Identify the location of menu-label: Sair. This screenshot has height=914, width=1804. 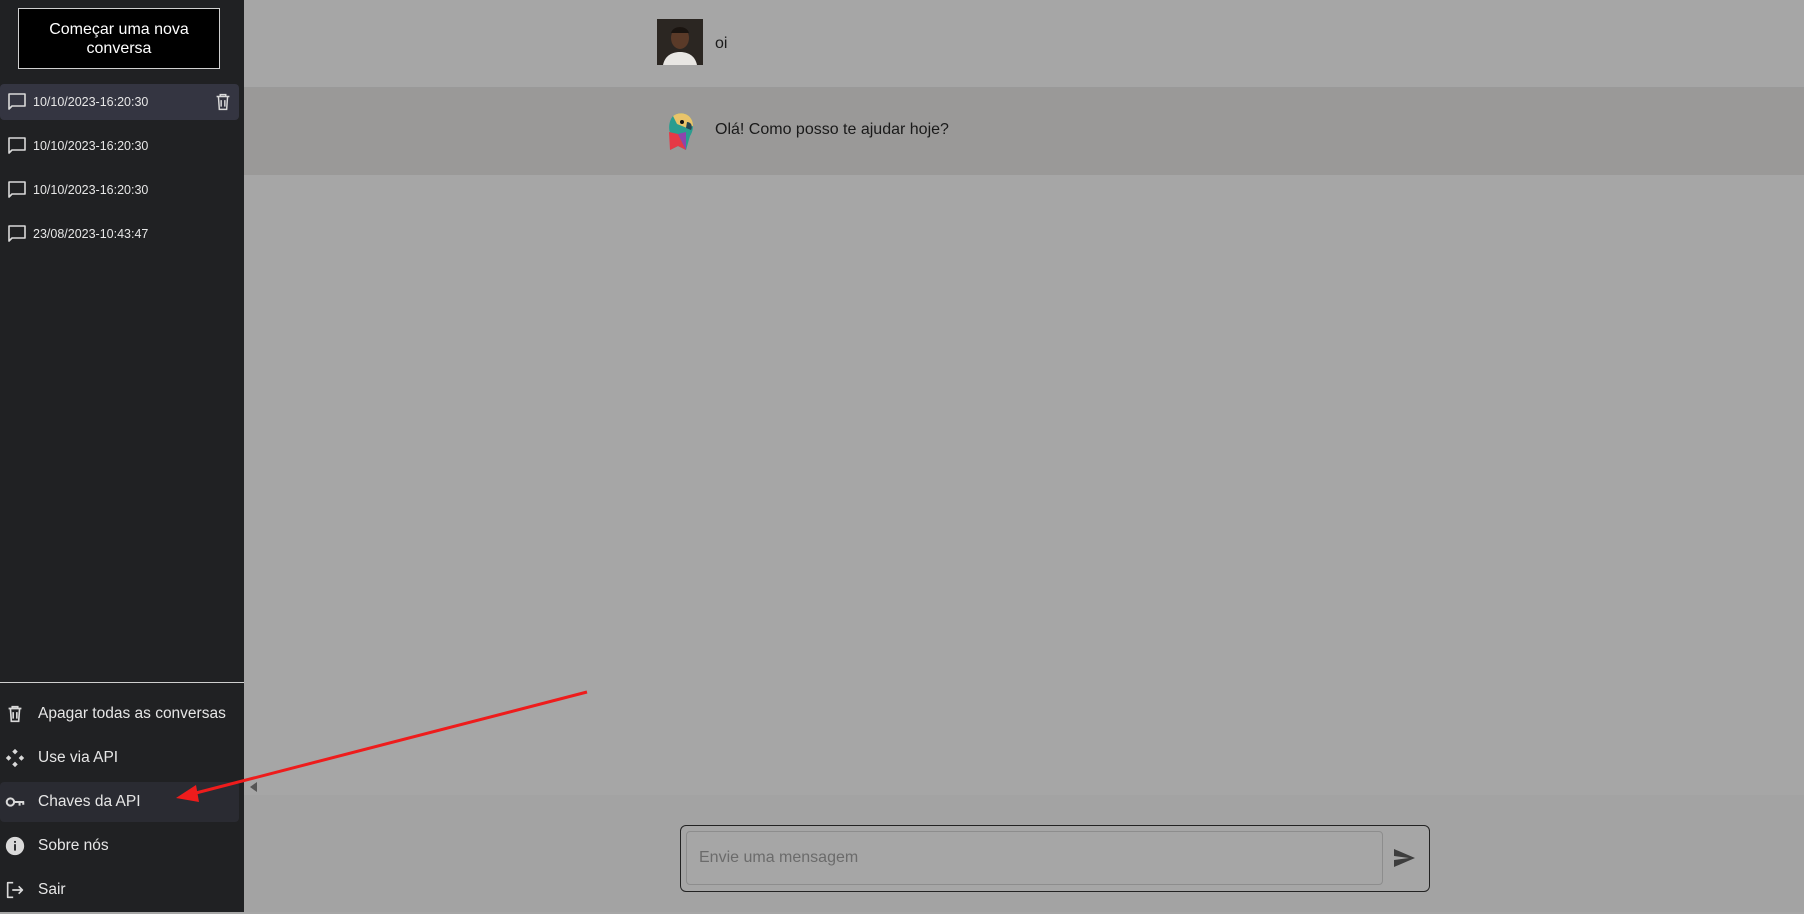
(52, 889).